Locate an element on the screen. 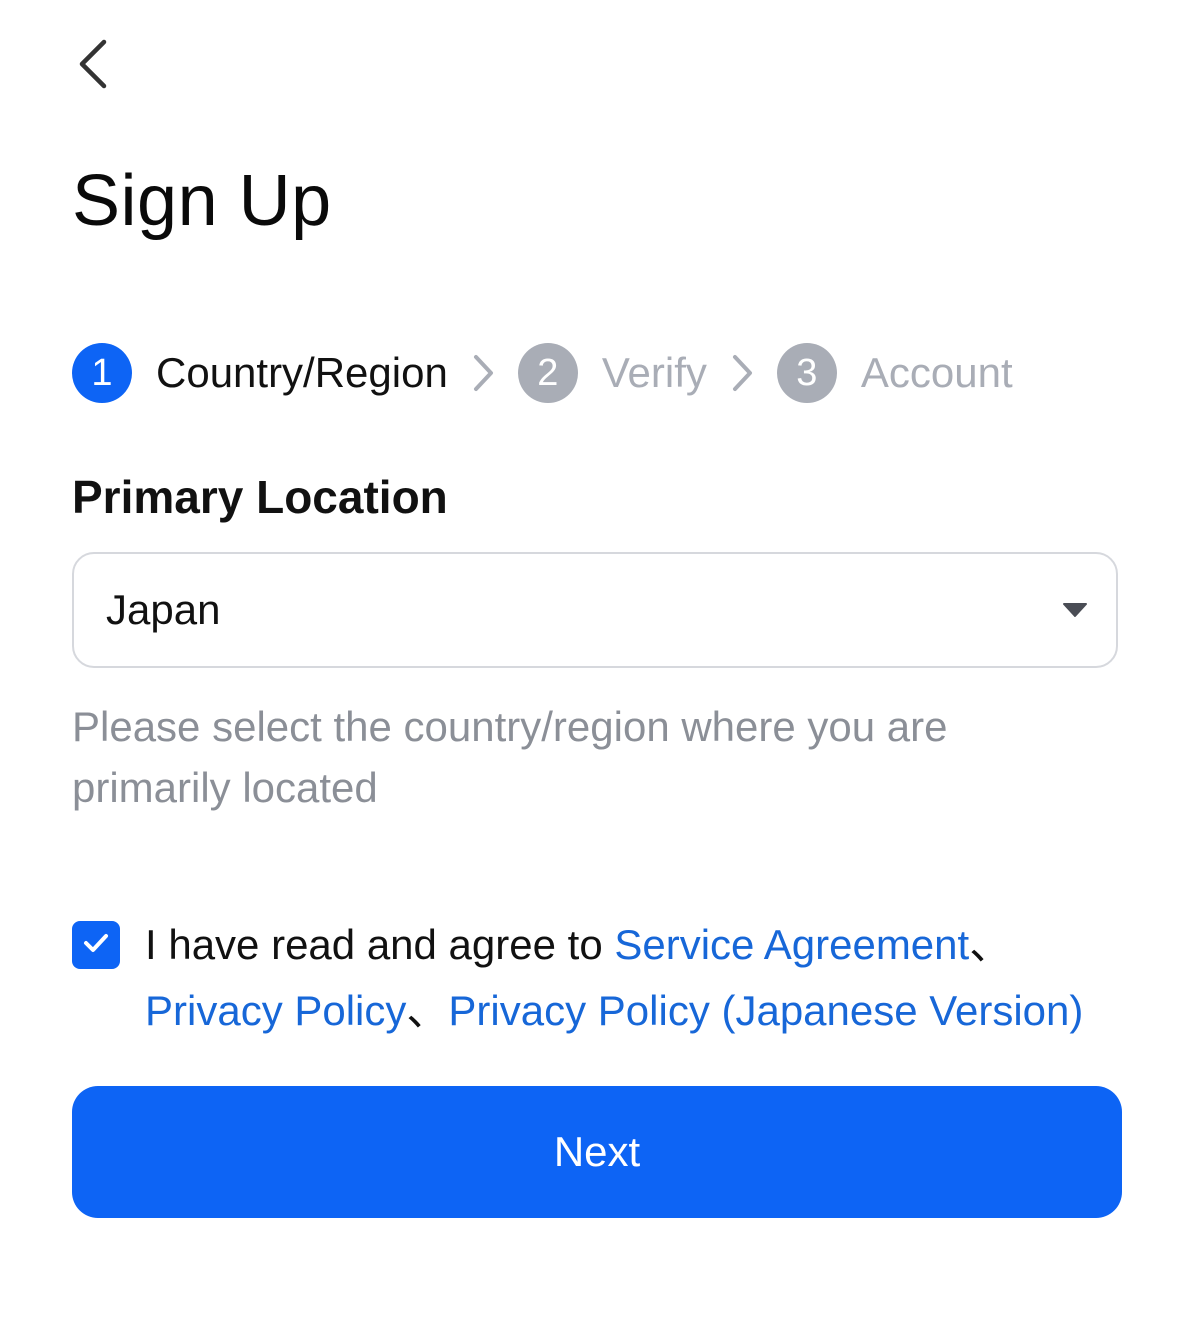 The height and width of the screenshot is (1336, 1179). step-verify: 2 Verify is located at coordinates (612, 373).